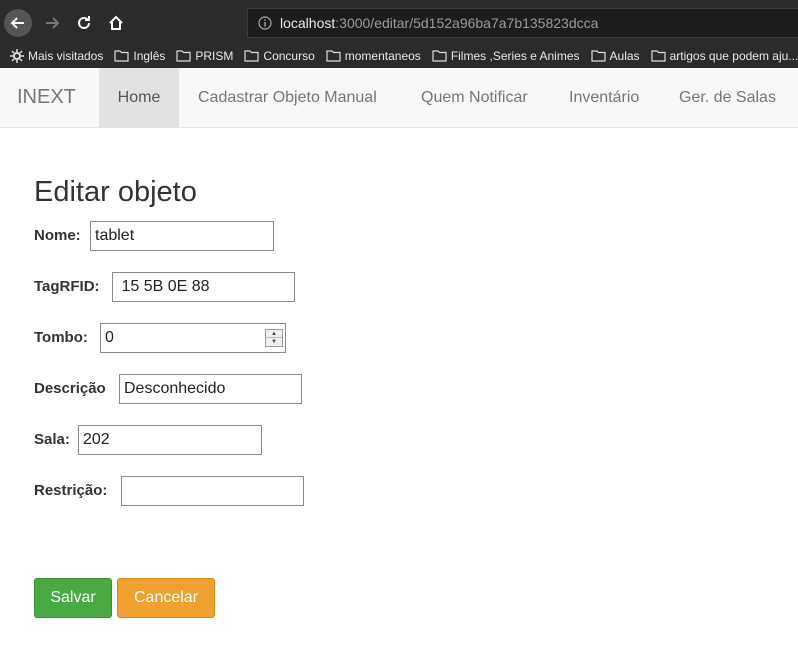 This screenshot has width=798, height=662. I want to click on home-icon, so click(116, 22).